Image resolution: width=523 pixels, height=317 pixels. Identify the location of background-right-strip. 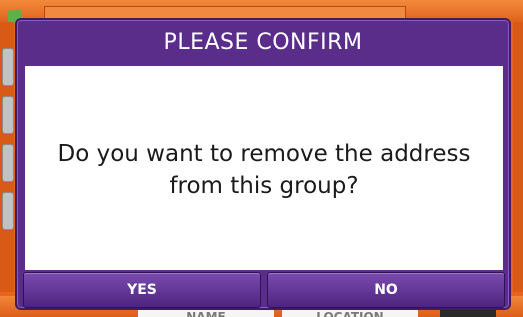
(518, 157).